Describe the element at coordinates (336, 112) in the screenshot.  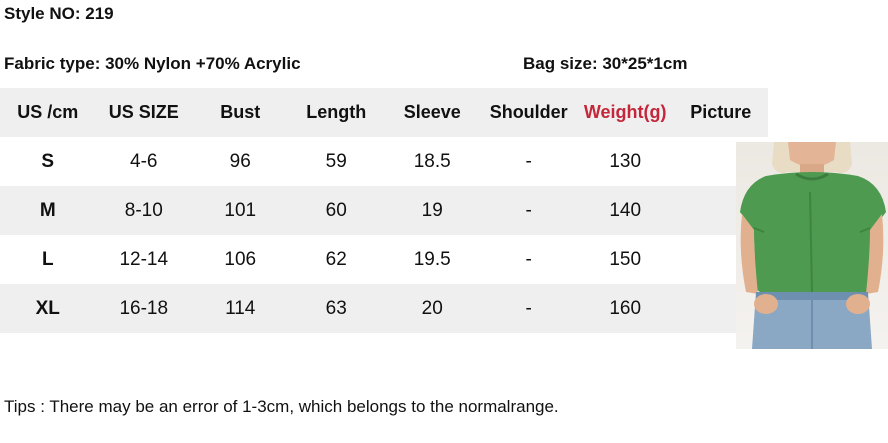
I see `header-length: Length` at that location.